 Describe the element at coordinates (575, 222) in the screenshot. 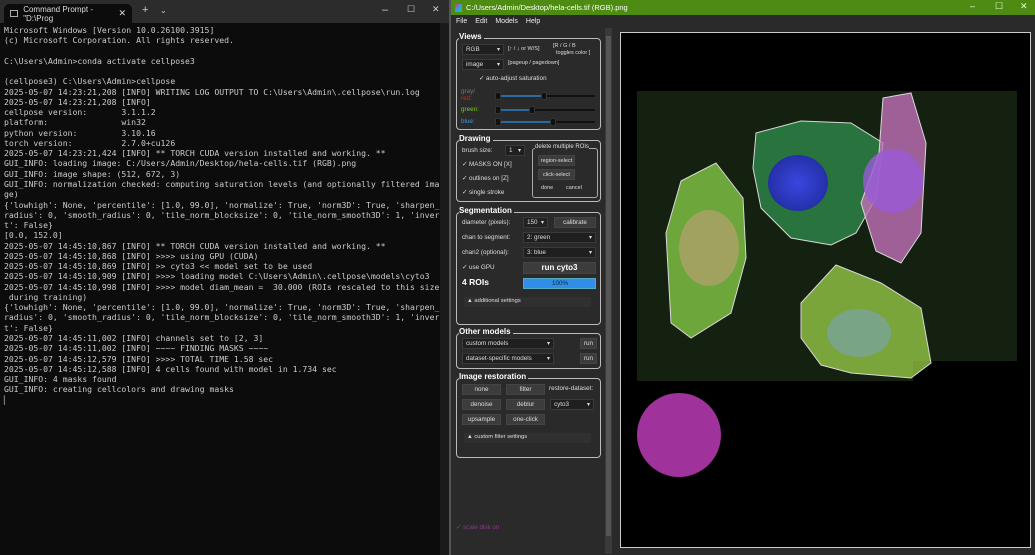

I see `calibrate-button: calibrate` at that location.